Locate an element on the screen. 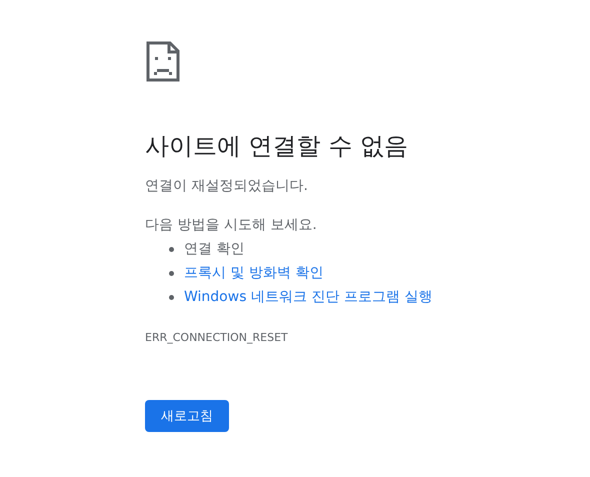  error-heading: 사이트에 연결할 수 없음 is located at coordinates (276, 146).